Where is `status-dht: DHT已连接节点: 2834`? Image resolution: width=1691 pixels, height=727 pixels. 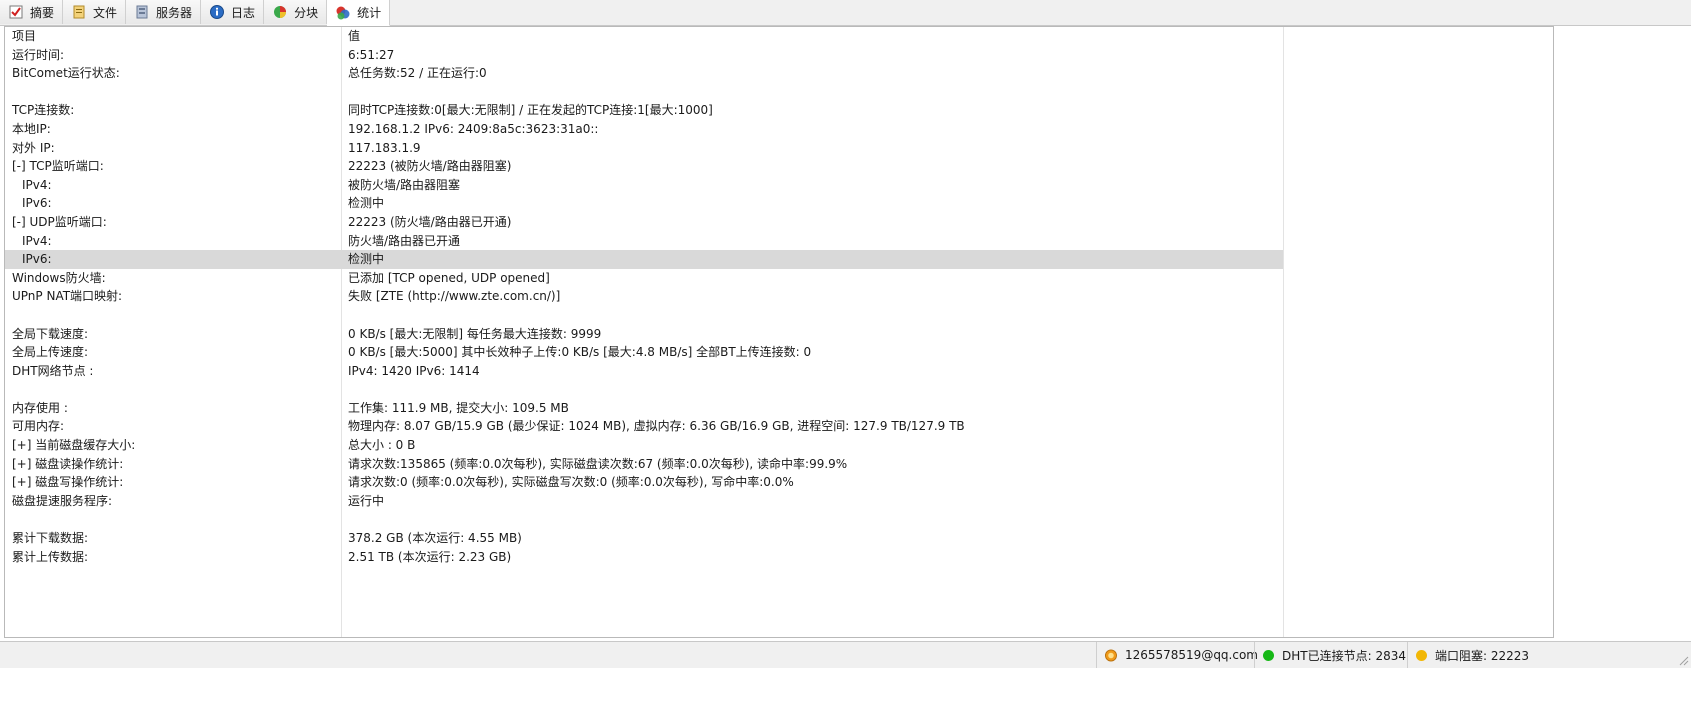
status-dht: DHT已连接节点: 2834 is located at coordinates (1332, 655).